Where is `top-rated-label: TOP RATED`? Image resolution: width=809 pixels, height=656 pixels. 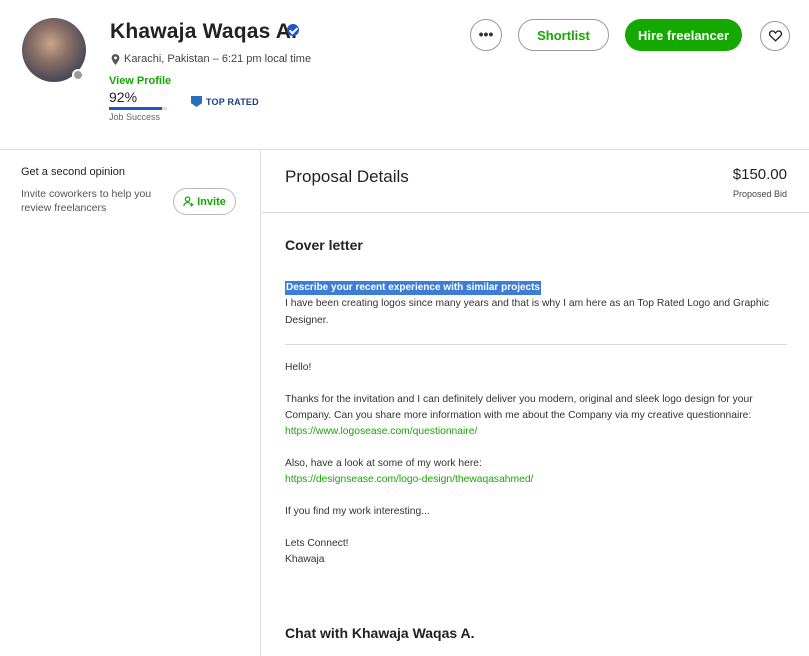
top-rated-label: TOP RATED is located at coordinates (232, 101).